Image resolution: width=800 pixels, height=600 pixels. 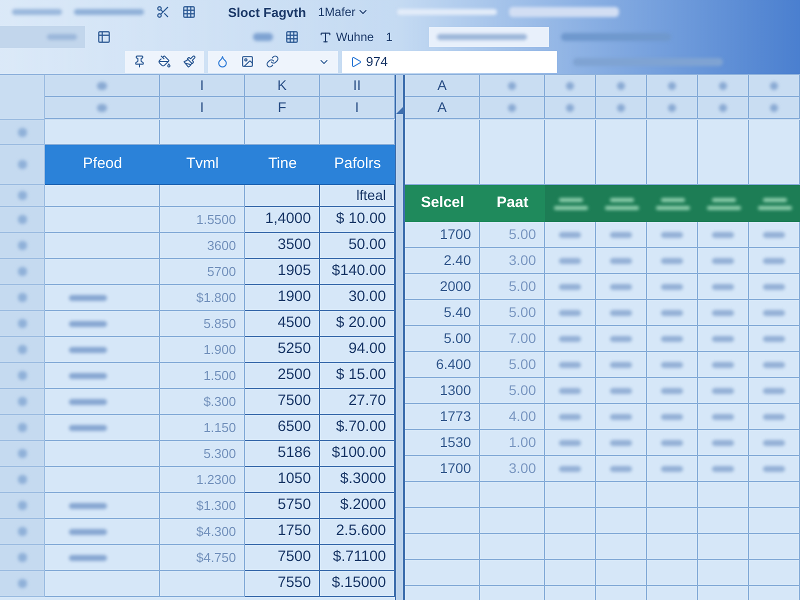 I want to click on column-header: Paat, so click(x=512, y=203).